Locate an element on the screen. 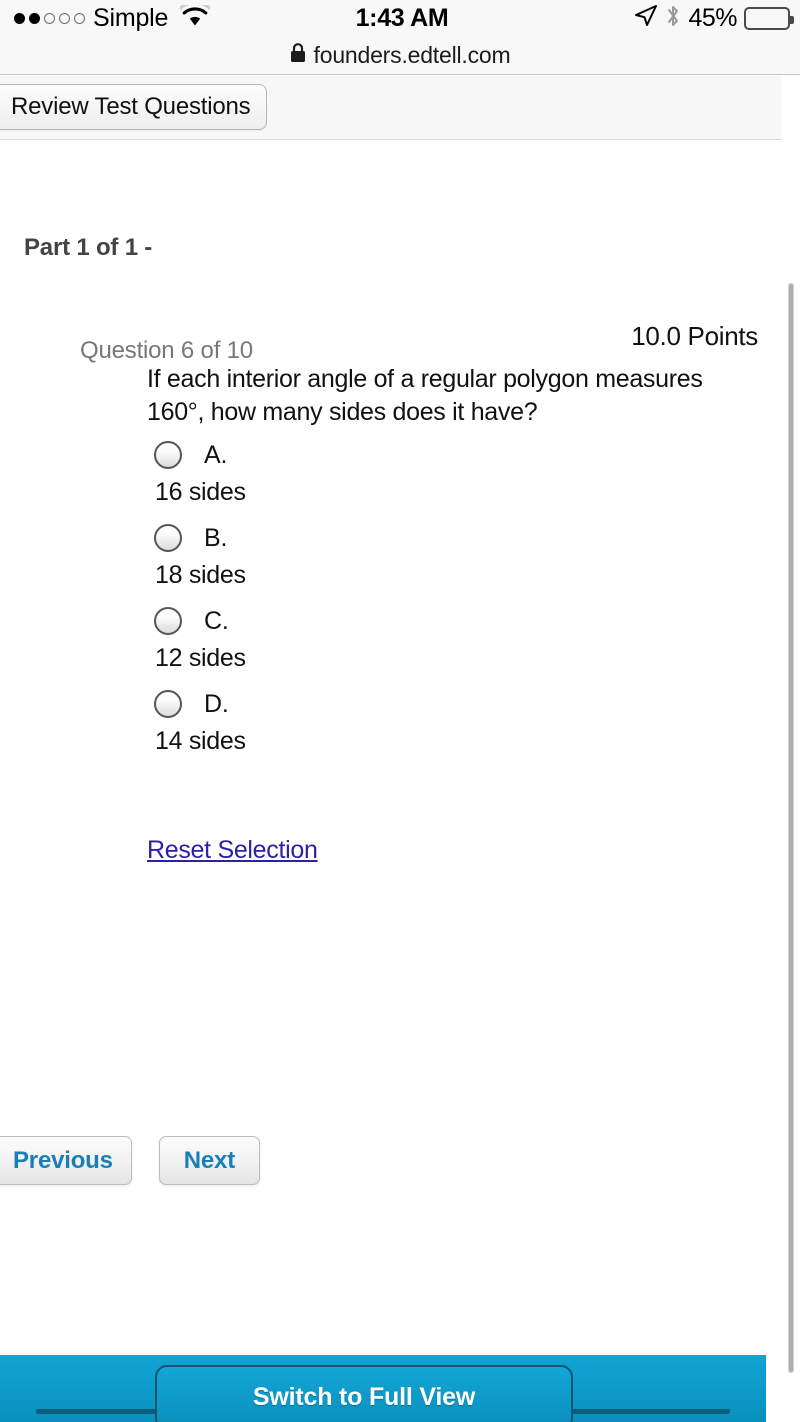  part-heading: Part 1 of 1 - is located at coordinates (88, 247).